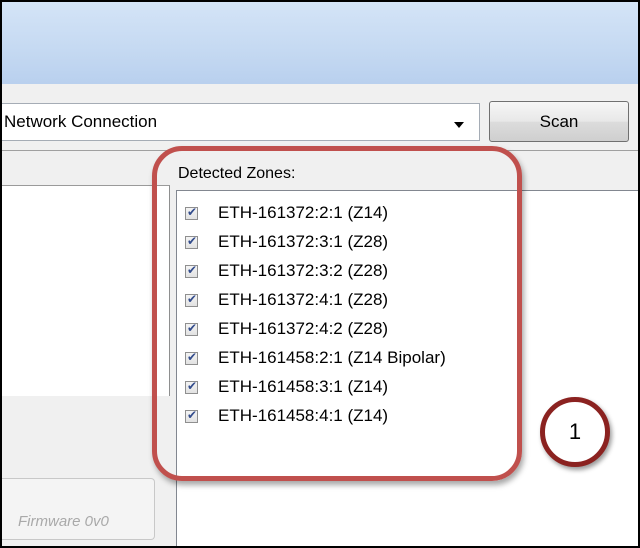 This screenshot has height=548, width=640. Describe the element at coordinates (320, 43) in the screenshot. I see `title-bar` at that location.